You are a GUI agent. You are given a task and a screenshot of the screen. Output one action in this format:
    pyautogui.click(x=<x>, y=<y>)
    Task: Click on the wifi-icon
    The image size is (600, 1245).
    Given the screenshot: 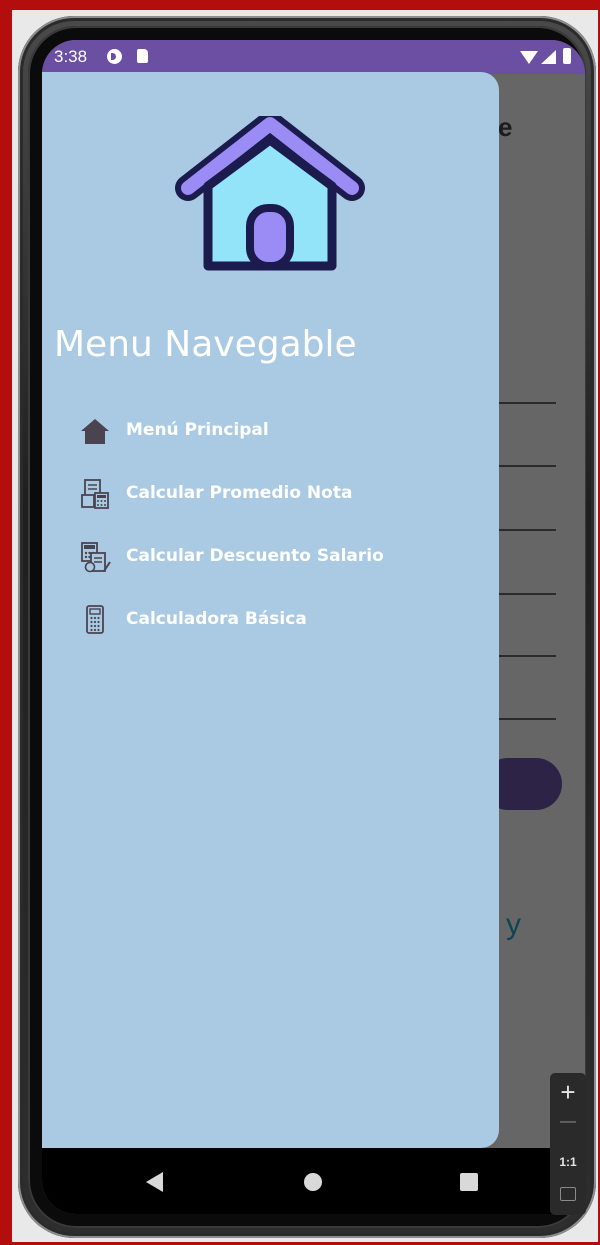 What is the action you would take?
    pyautogui.click(x=529, y=57)
    